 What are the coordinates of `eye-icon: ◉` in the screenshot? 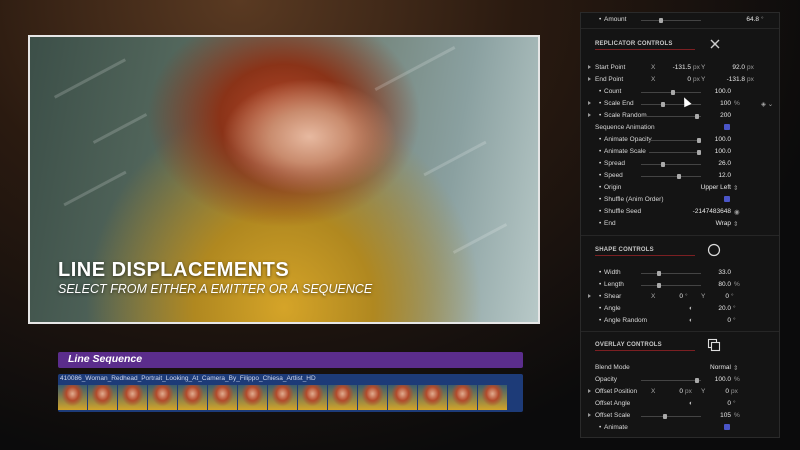 It's located at (737, 212).